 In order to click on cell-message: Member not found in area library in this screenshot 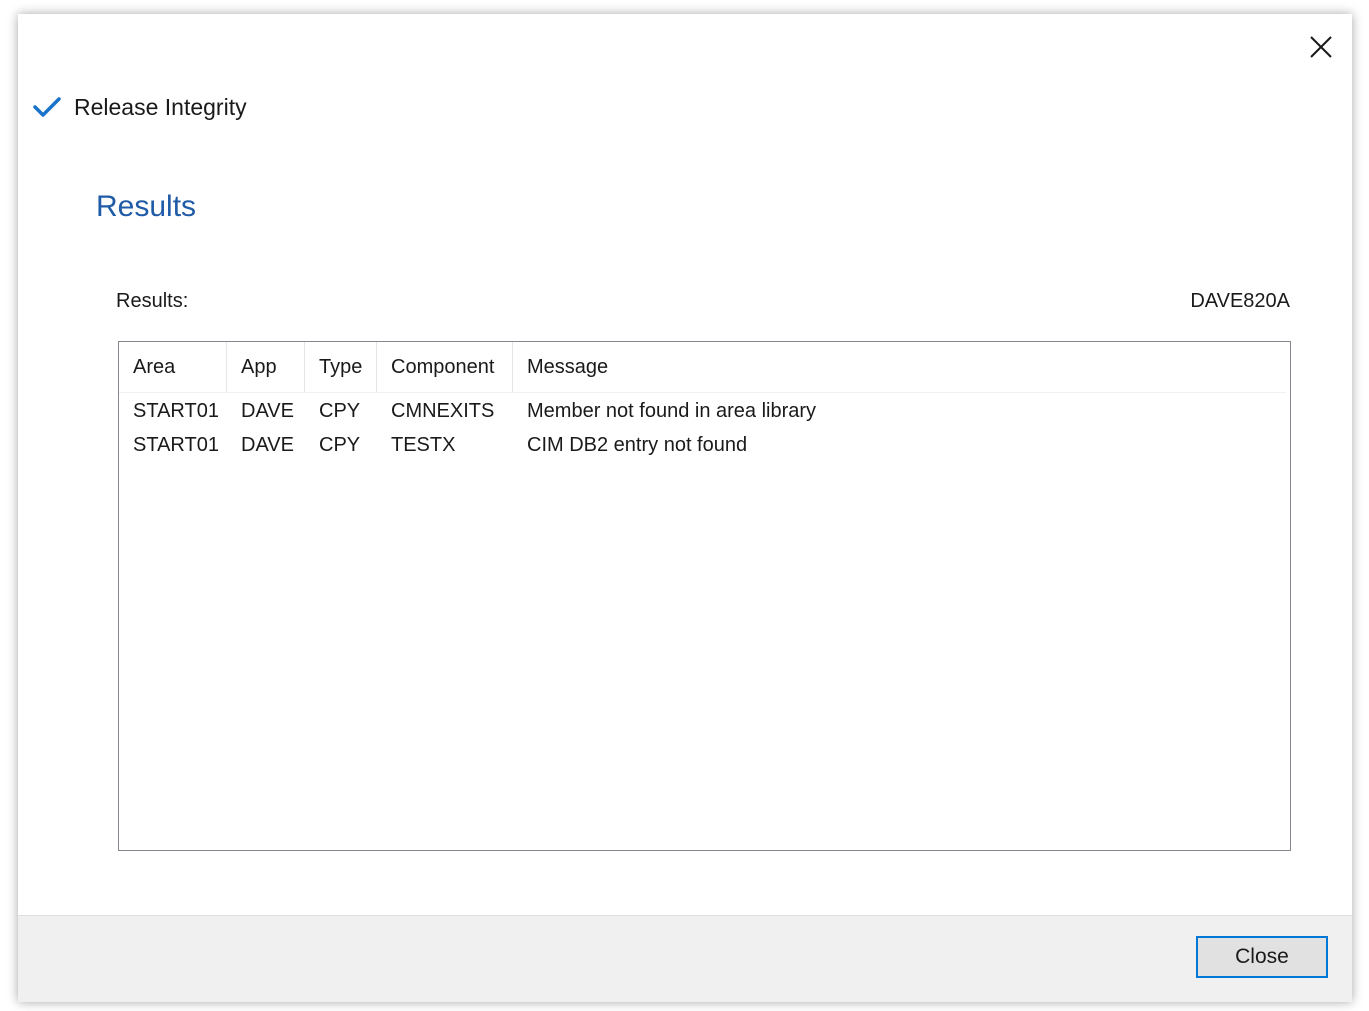, I will do `click(672, 411)`.